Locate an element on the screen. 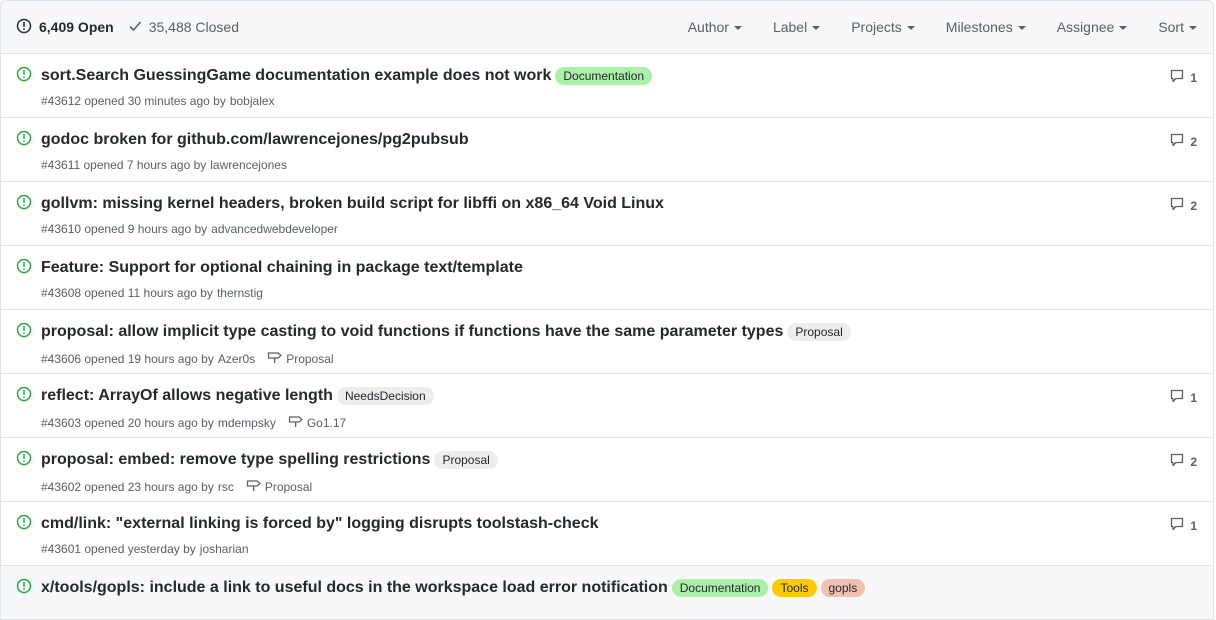 Image resolution: width=1216 pixels, height=620 pixels. issue-author-link: mdempsky is located at coordinates (247, 423).